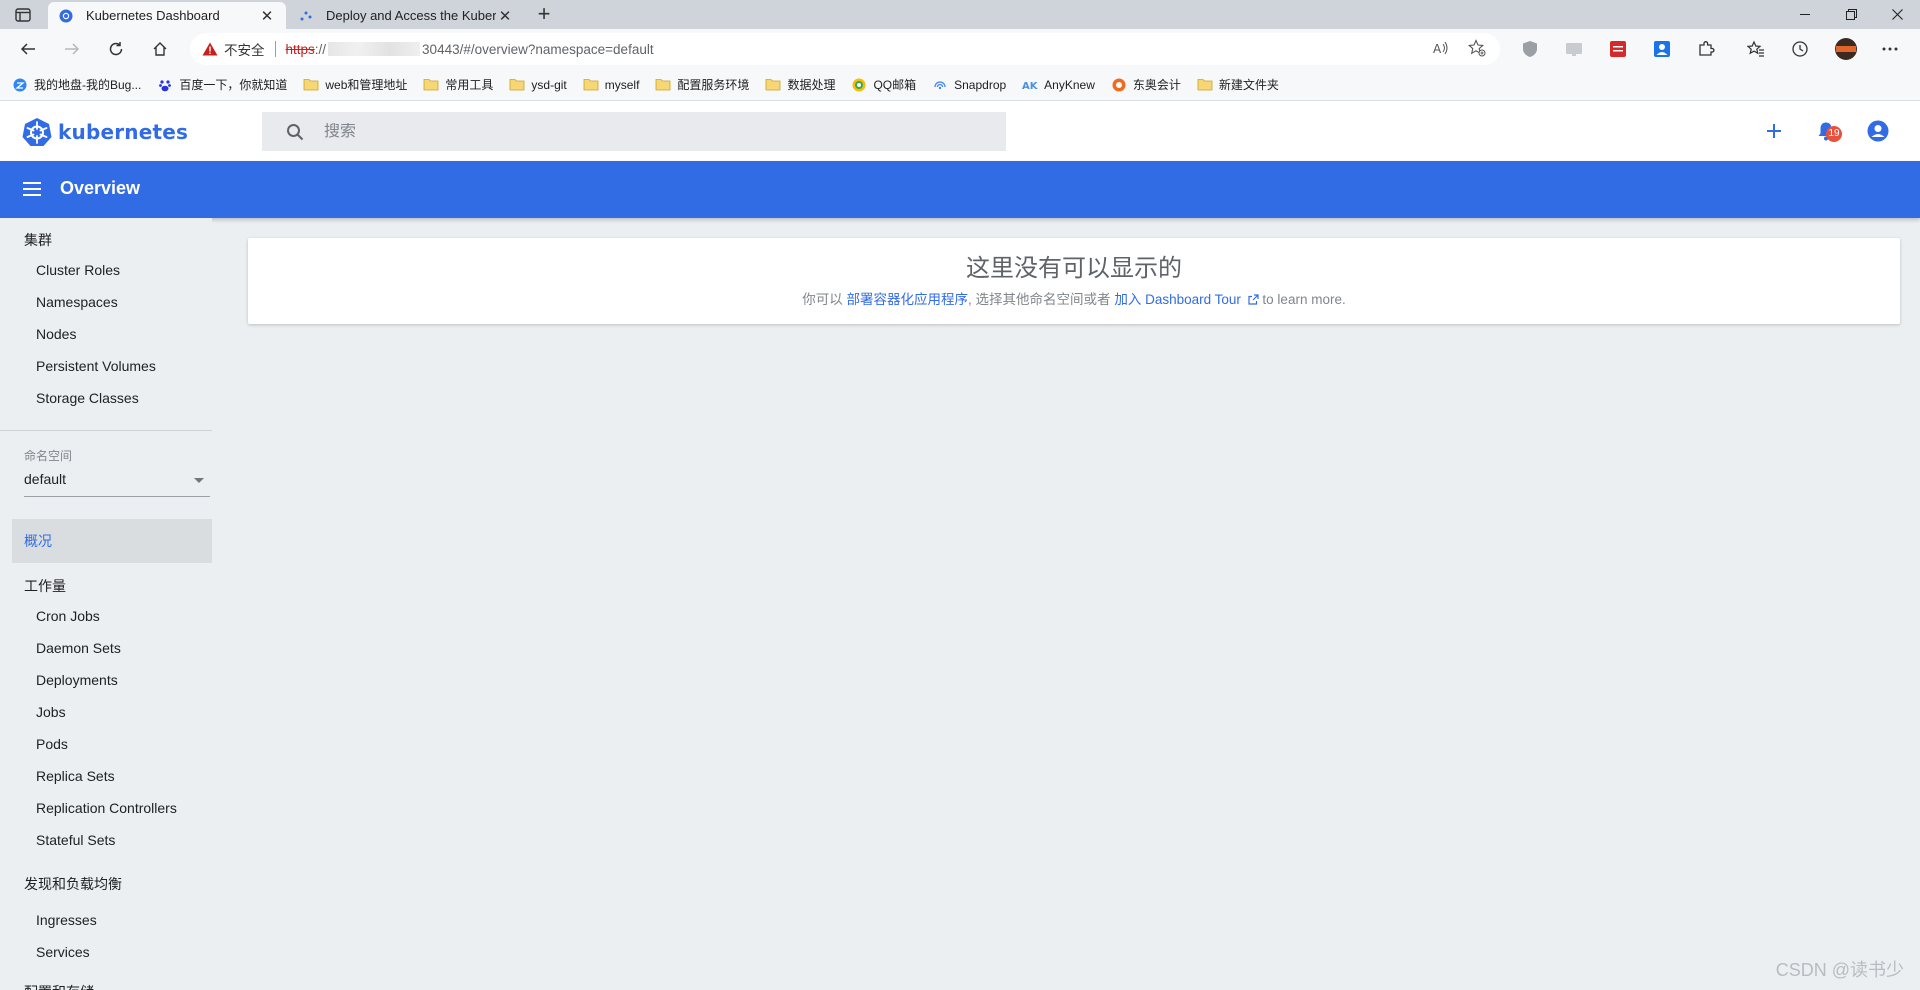 Image resolution: width=1920 pixels, height=990 pixels. Describe the element at coordinates (56, 334) in the screenshot. I see `sidebar-item-nodes: Nodes` at that location.